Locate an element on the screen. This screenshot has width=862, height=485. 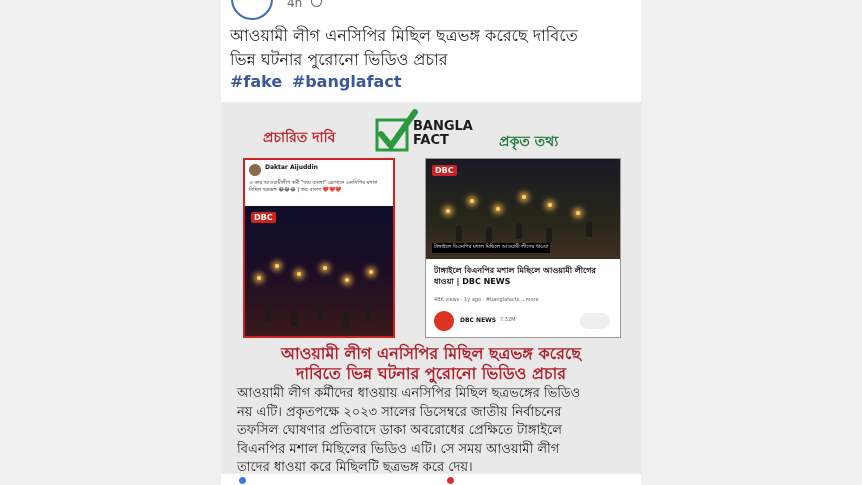
bell-icon is located at coordinates (595, 321).